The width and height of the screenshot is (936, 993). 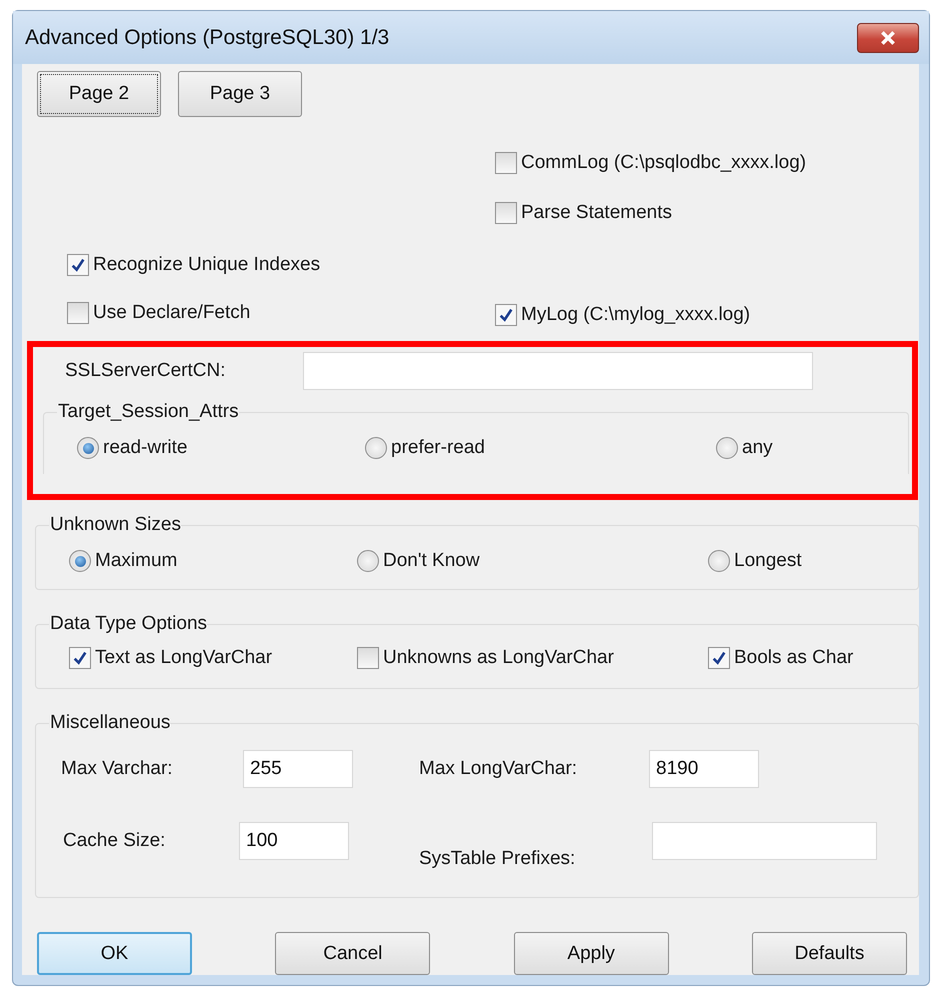 I want to click on checkbox: Bools as Char, so click(x=813, y=658).